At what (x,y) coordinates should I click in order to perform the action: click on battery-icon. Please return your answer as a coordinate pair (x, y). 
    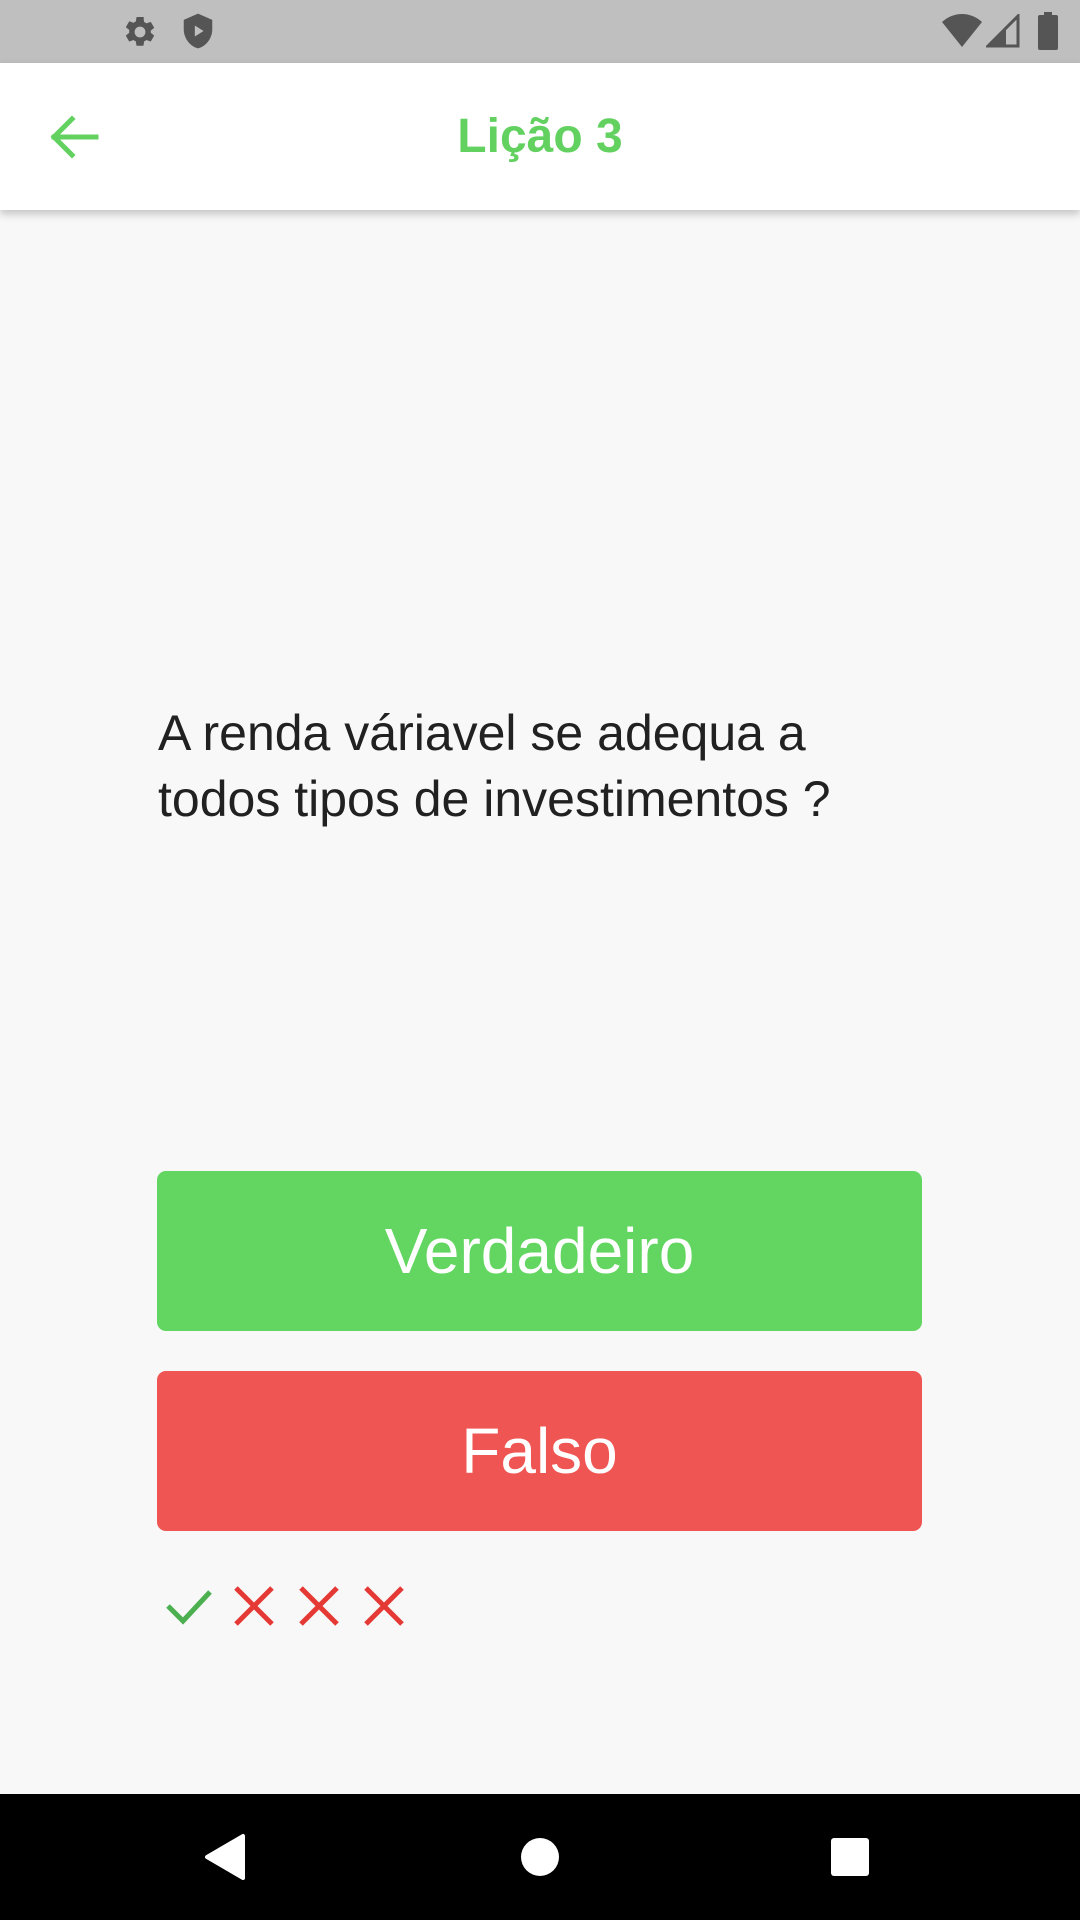
    Looking at the image, I should click on (1048, 33).